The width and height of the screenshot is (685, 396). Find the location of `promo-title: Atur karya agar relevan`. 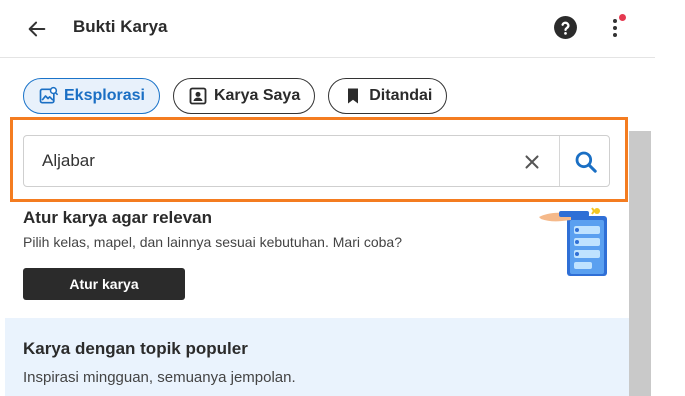

promo-title: Atur karya agar relevan is located at coordinates (117, 217).